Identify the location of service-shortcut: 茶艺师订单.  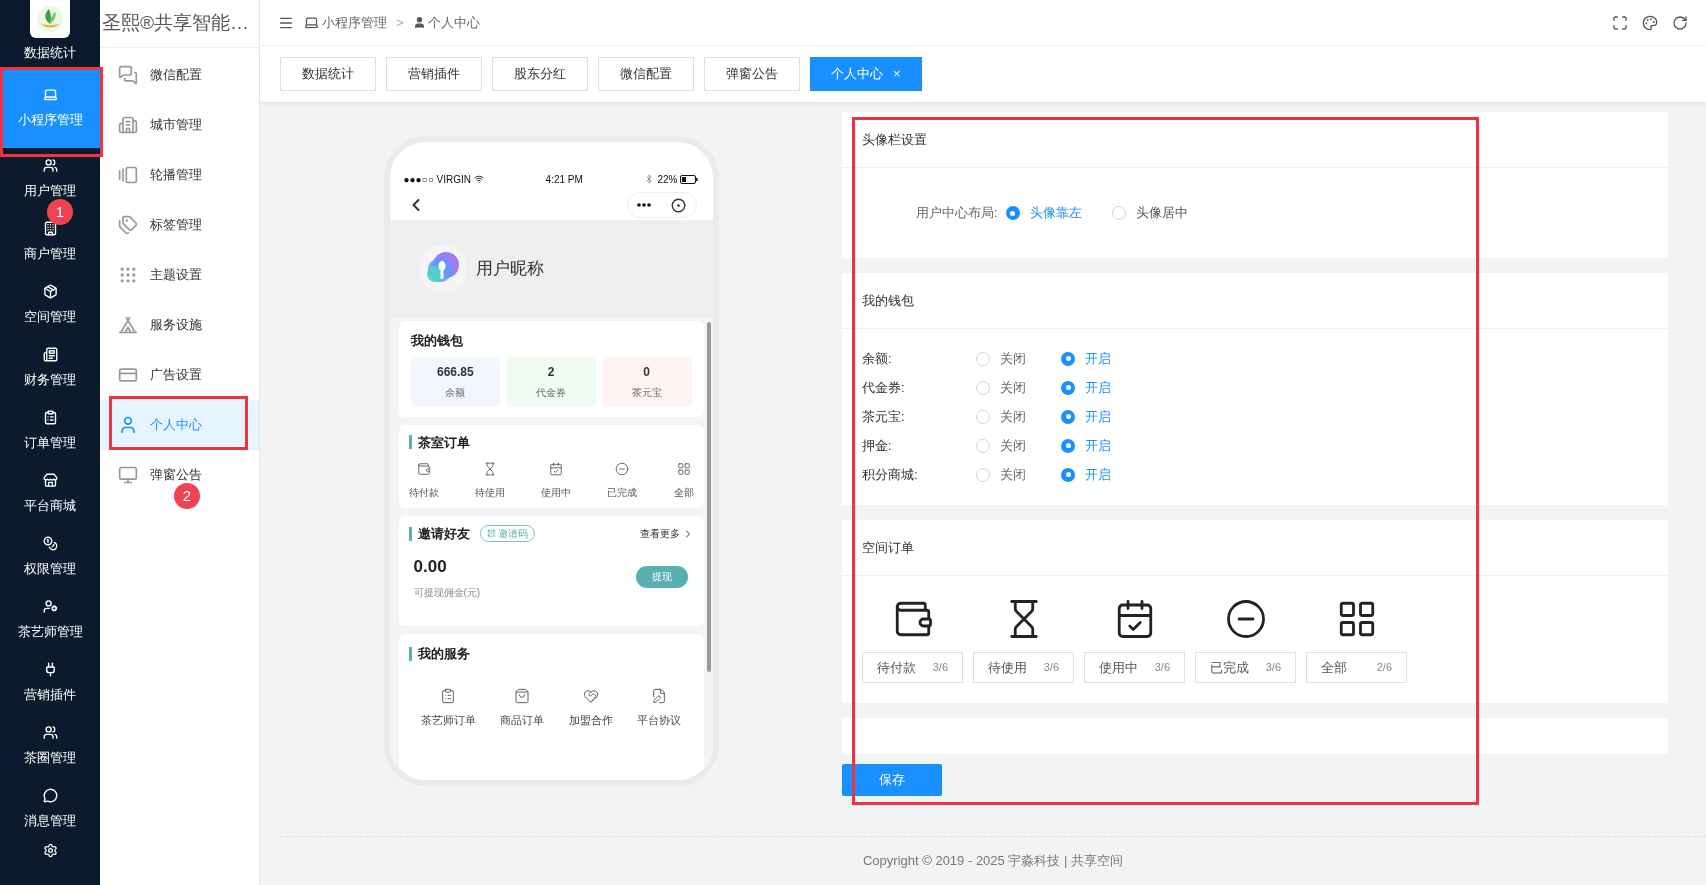
(448, 707).